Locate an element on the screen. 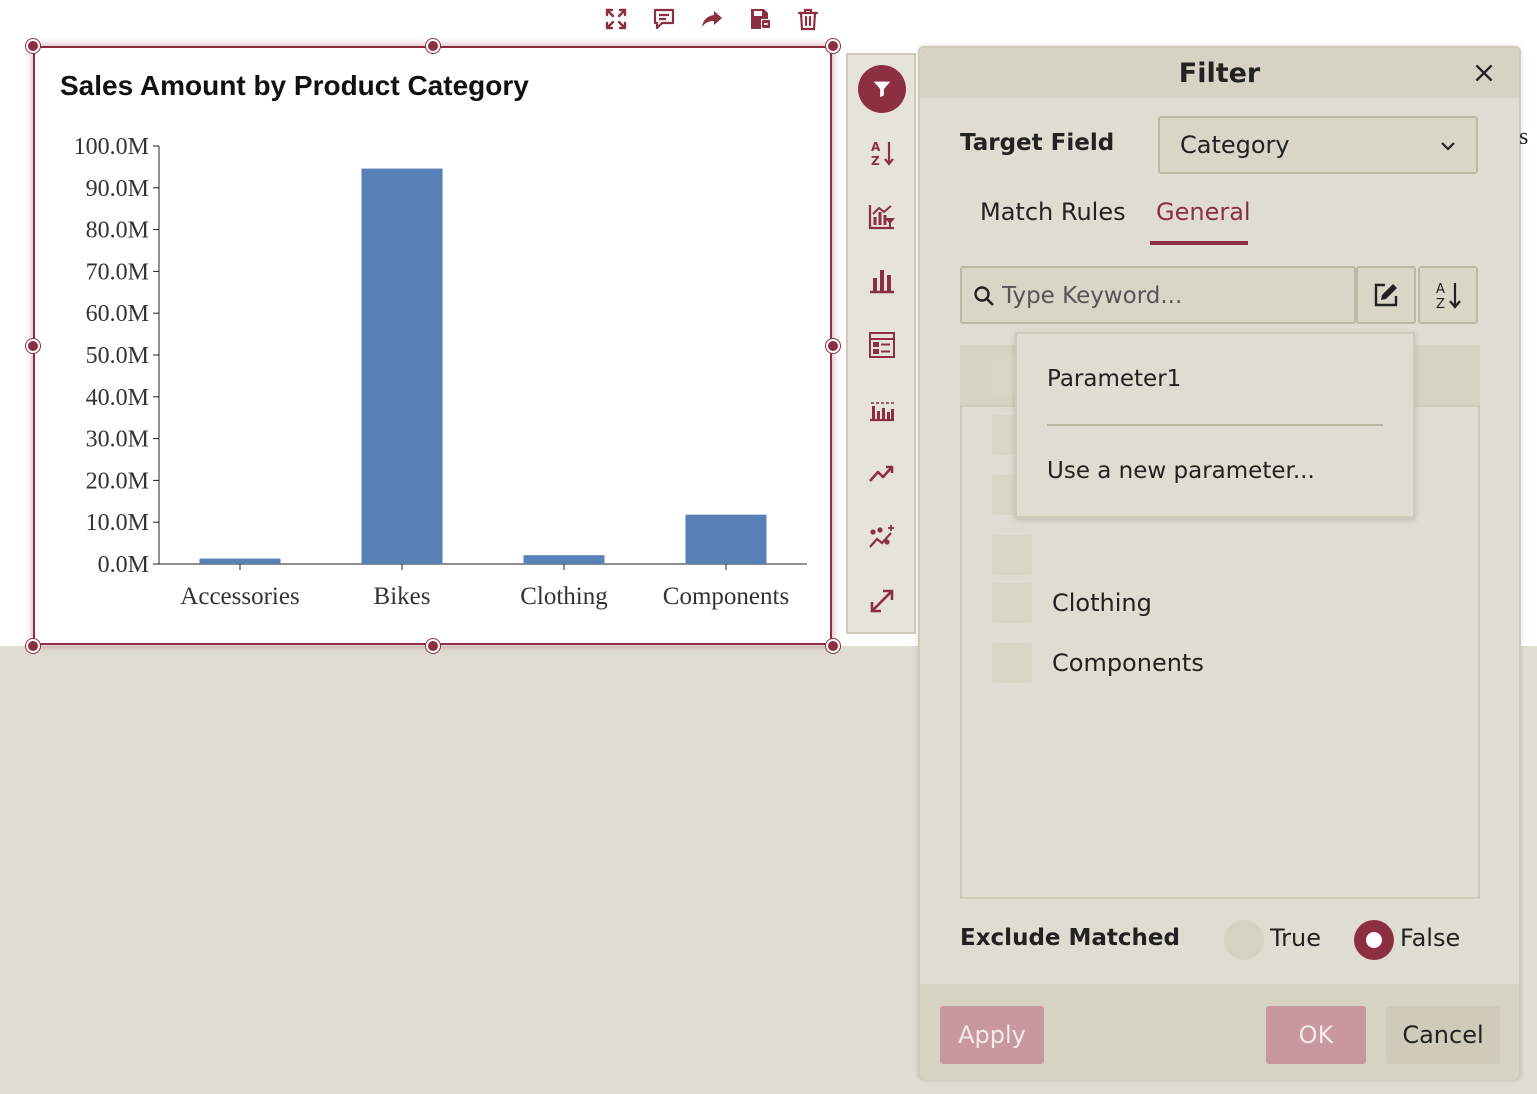 This screenshot has width=1537, height=1094. list-checkbox-clothing is located at coordinates (1012, 603).